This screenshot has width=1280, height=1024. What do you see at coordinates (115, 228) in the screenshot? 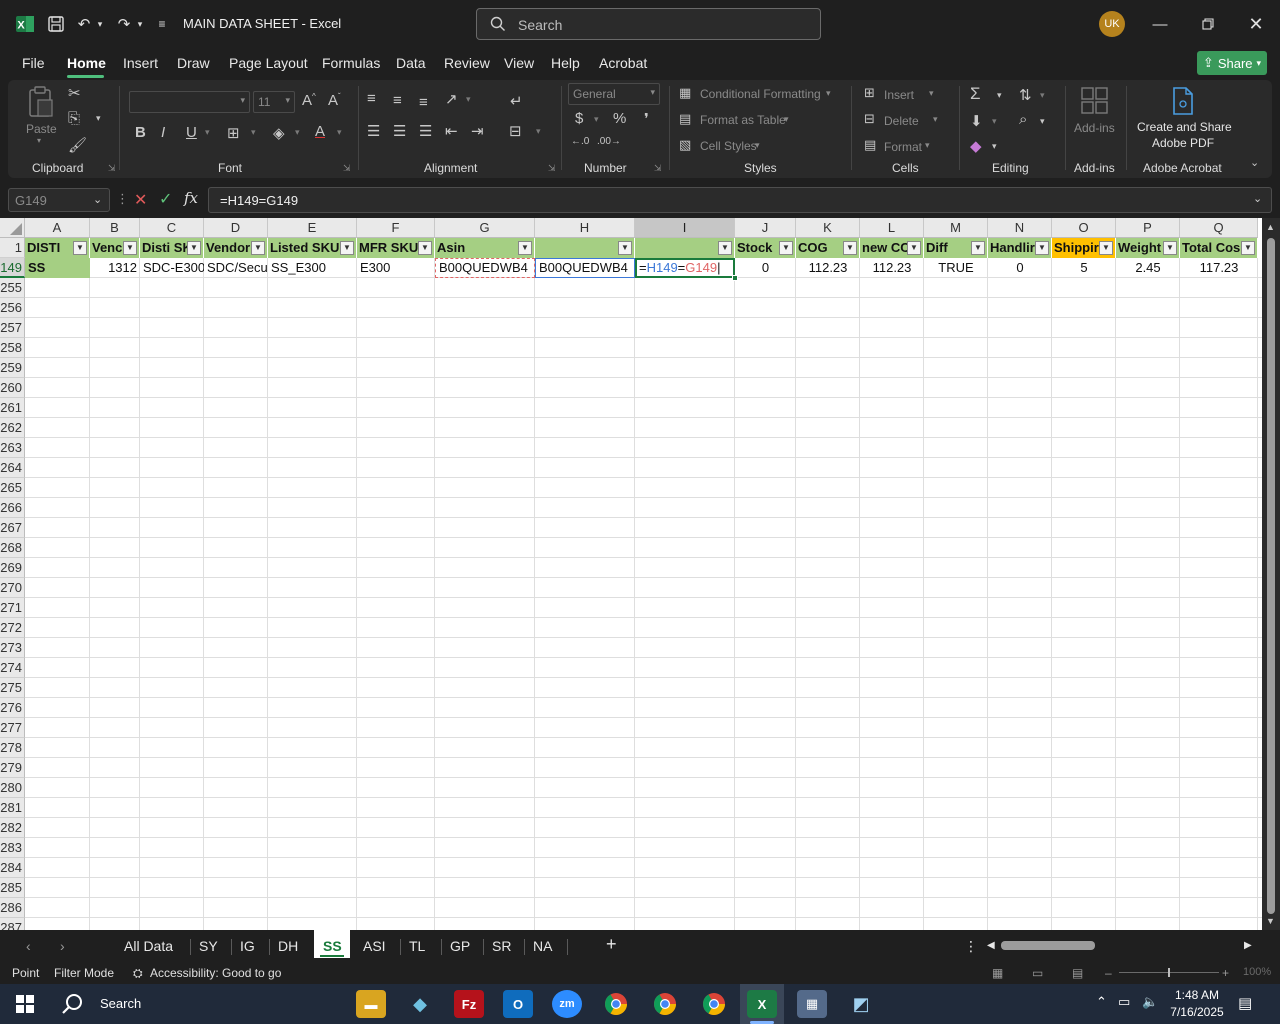
I see `column-header-b: B` at bounding box center [115, 228].